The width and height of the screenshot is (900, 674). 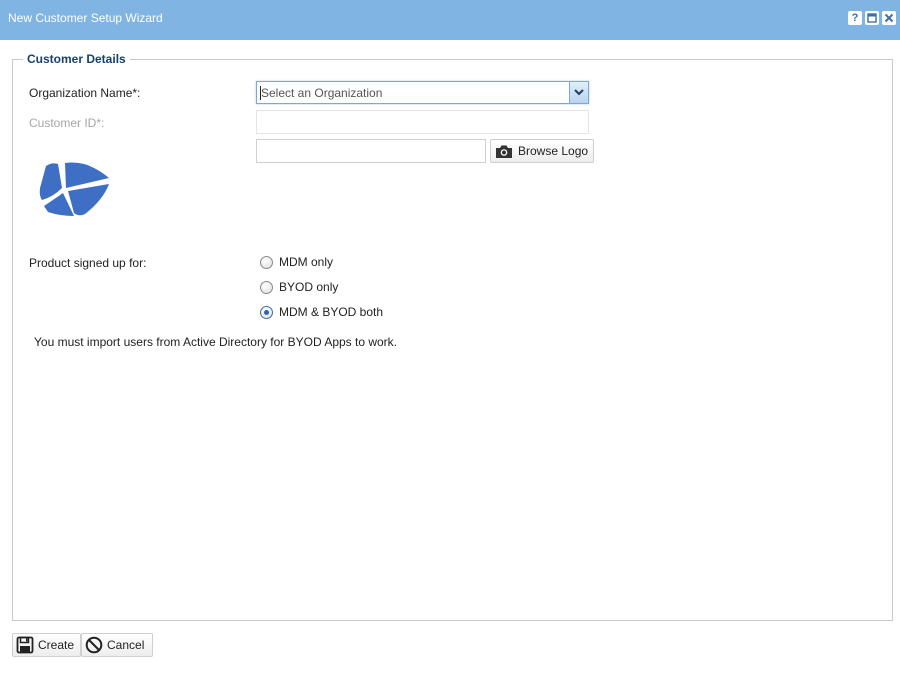 What do you see at coordinates (322, 93) in the screenshot?
I see `organization-select-placeholder: Select an Organization` at bounding box center [322, 93].